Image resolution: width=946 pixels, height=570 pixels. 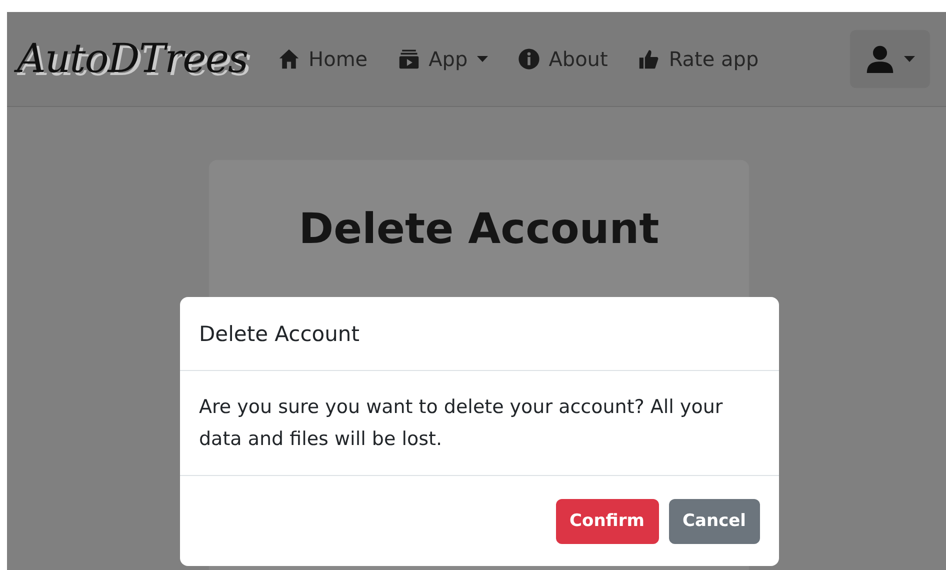 What do you see at coordinates (479, 228) in the screenshot?
I see `card-title: Delete Account` at bounding box center [479, 228].